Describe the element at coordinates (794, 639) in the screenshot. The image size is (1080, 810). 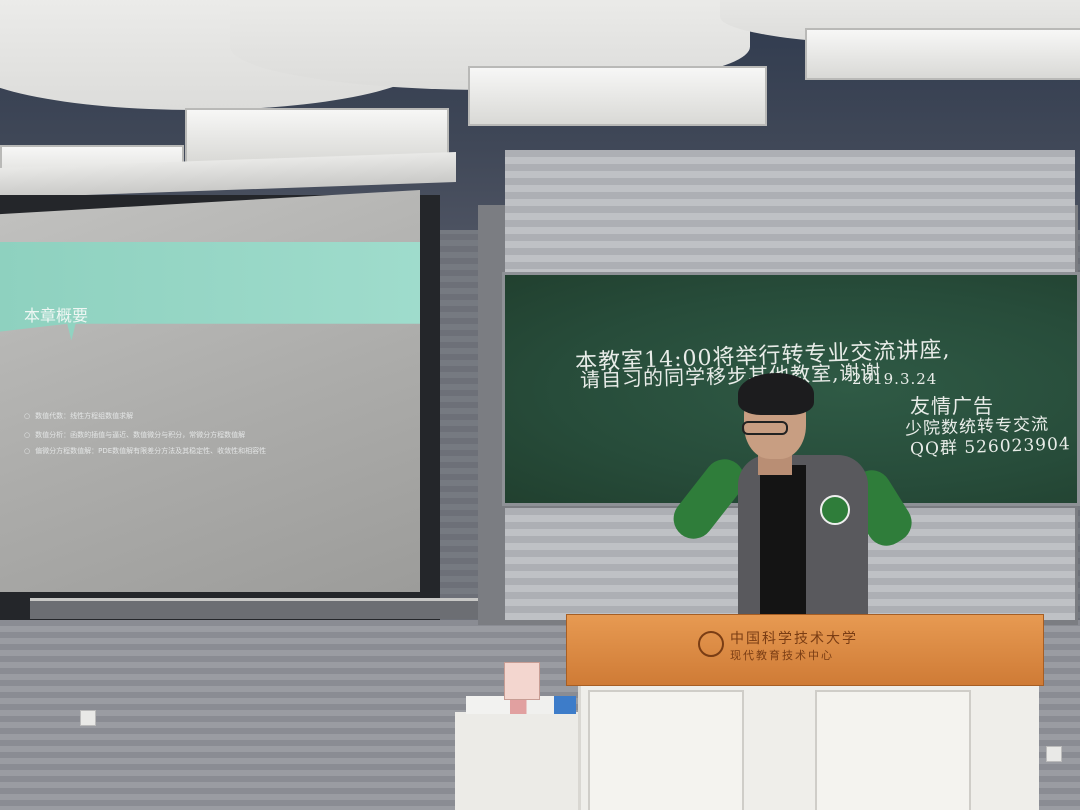
I see `lectern-university-name: 中国科学技术大学` at that location.